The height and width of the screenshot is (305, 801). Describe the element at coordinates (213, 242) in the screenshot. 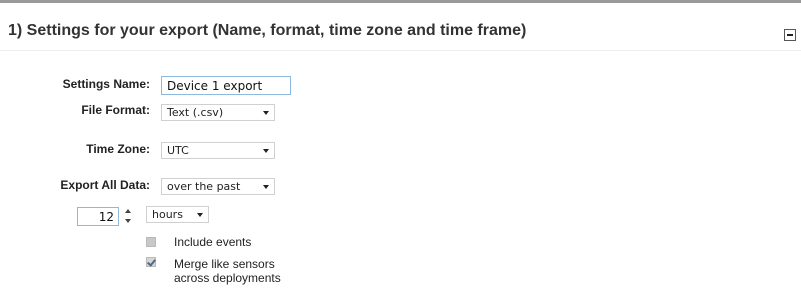

I see `include-events-label: Include events` at that location.